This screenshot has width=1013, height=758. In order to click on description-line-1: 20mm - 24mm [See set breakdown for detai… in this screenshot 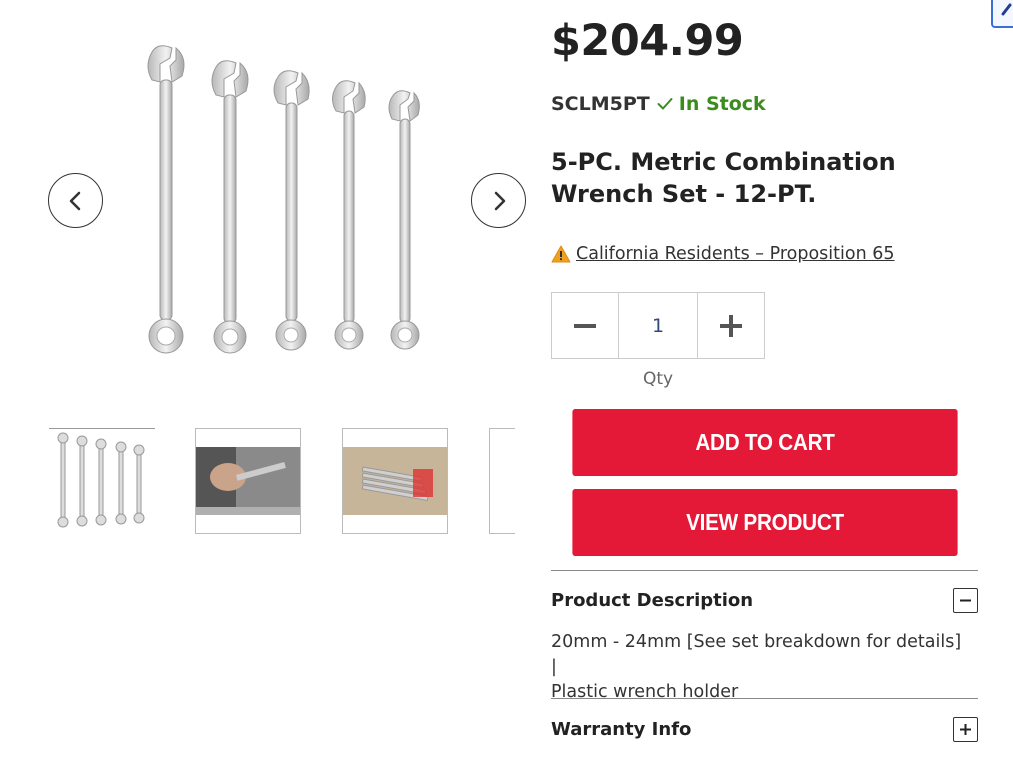, I will do `click(756, 654)`.